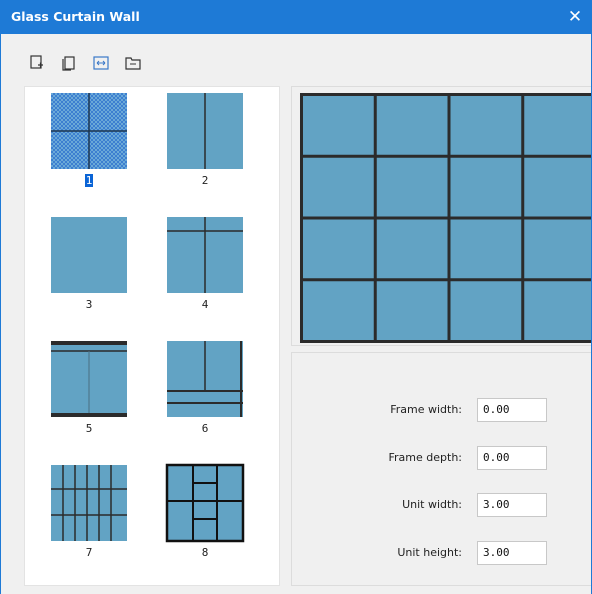 The width and height of the screenshot is (592, 594). I want to click on style-thumbnail-6: 6, so click(205, 387).